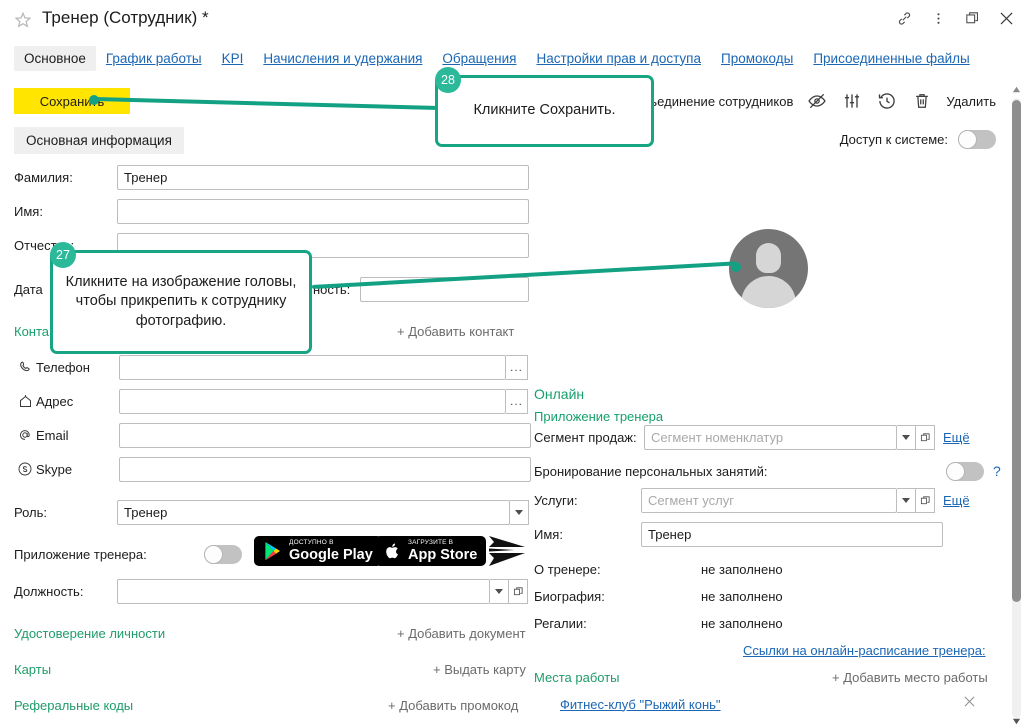 This screenshot has height=728, width=1024. Describe the element at coordinates (325, 469) in the screenshot. I see `skype-input` at that location.